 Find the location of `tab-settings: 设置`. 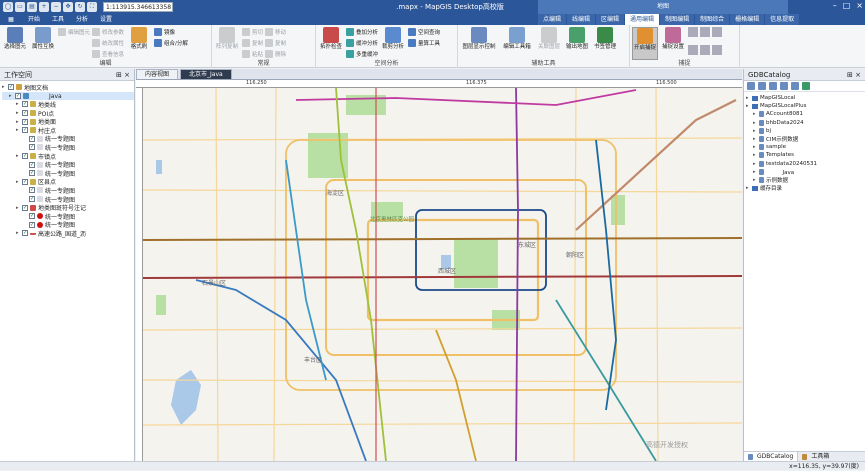

tab-settings: 设置 is located at coordinates (106, 19).